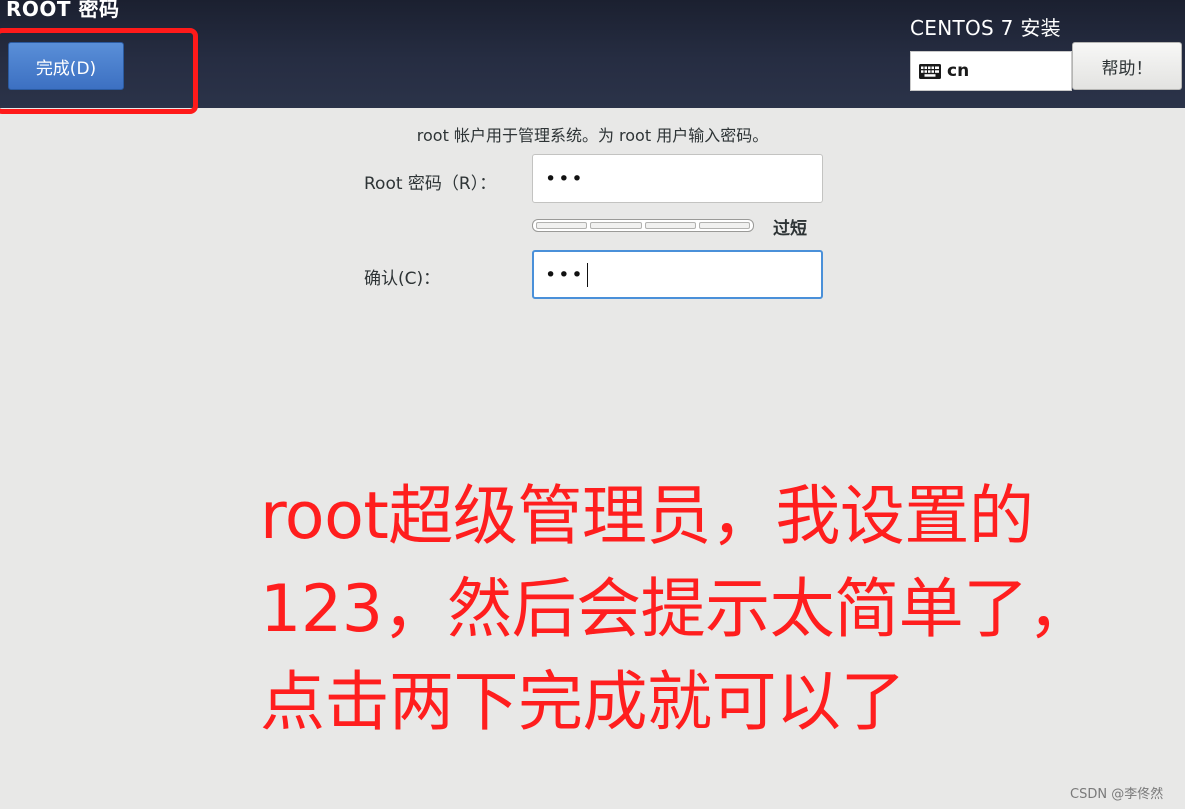  What do you see at coordinates (565, 178) in the screenshot?
I see `root-password-value: •••` at bounding box center [565, 178].